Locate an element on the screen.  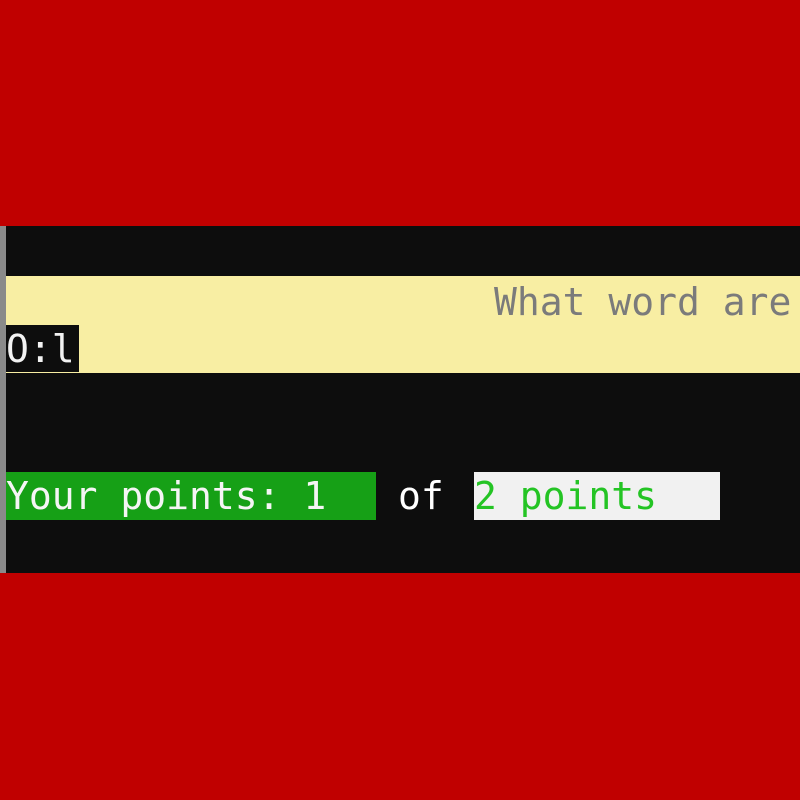
of-label: of is located at coordinates (421, 496).